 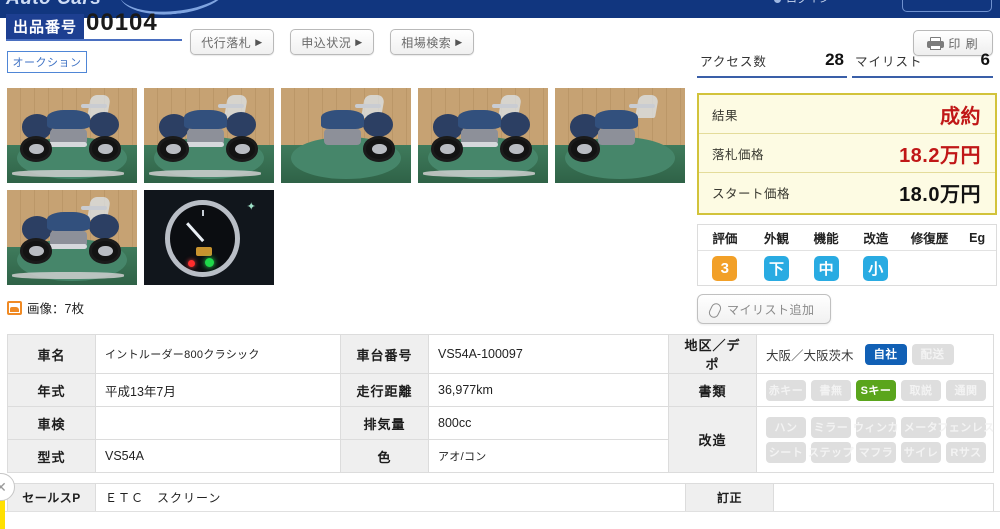 What do you see at coordinates (384, 354) in the screenshot?
I see `spec-key-chassis-number: 車台番号` at bounding box center [384, 354].